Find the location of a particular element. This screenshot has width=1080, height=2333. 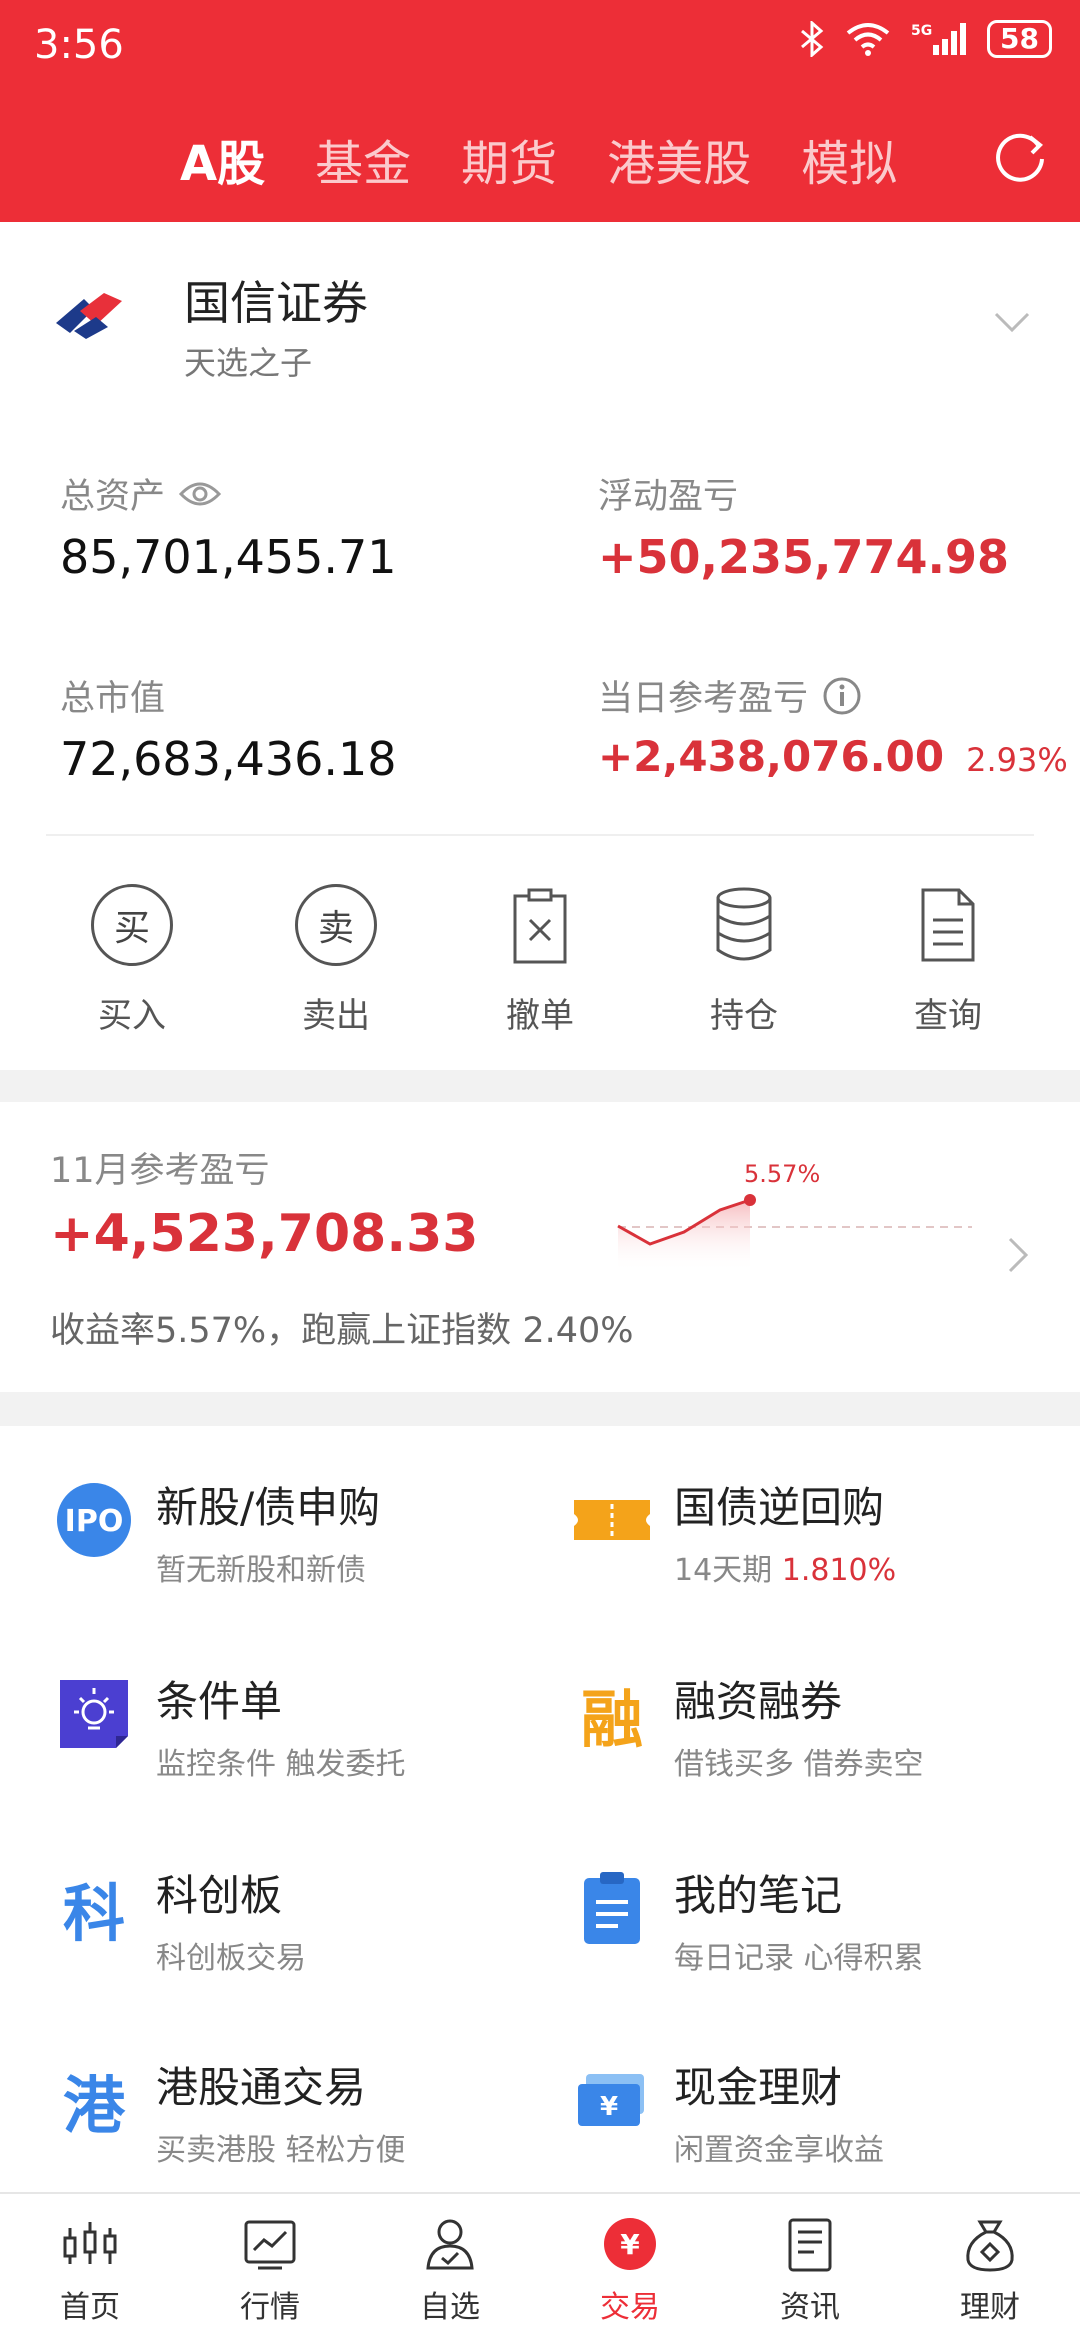

tab-funds: 基金 is located at coordinates (363, 159).